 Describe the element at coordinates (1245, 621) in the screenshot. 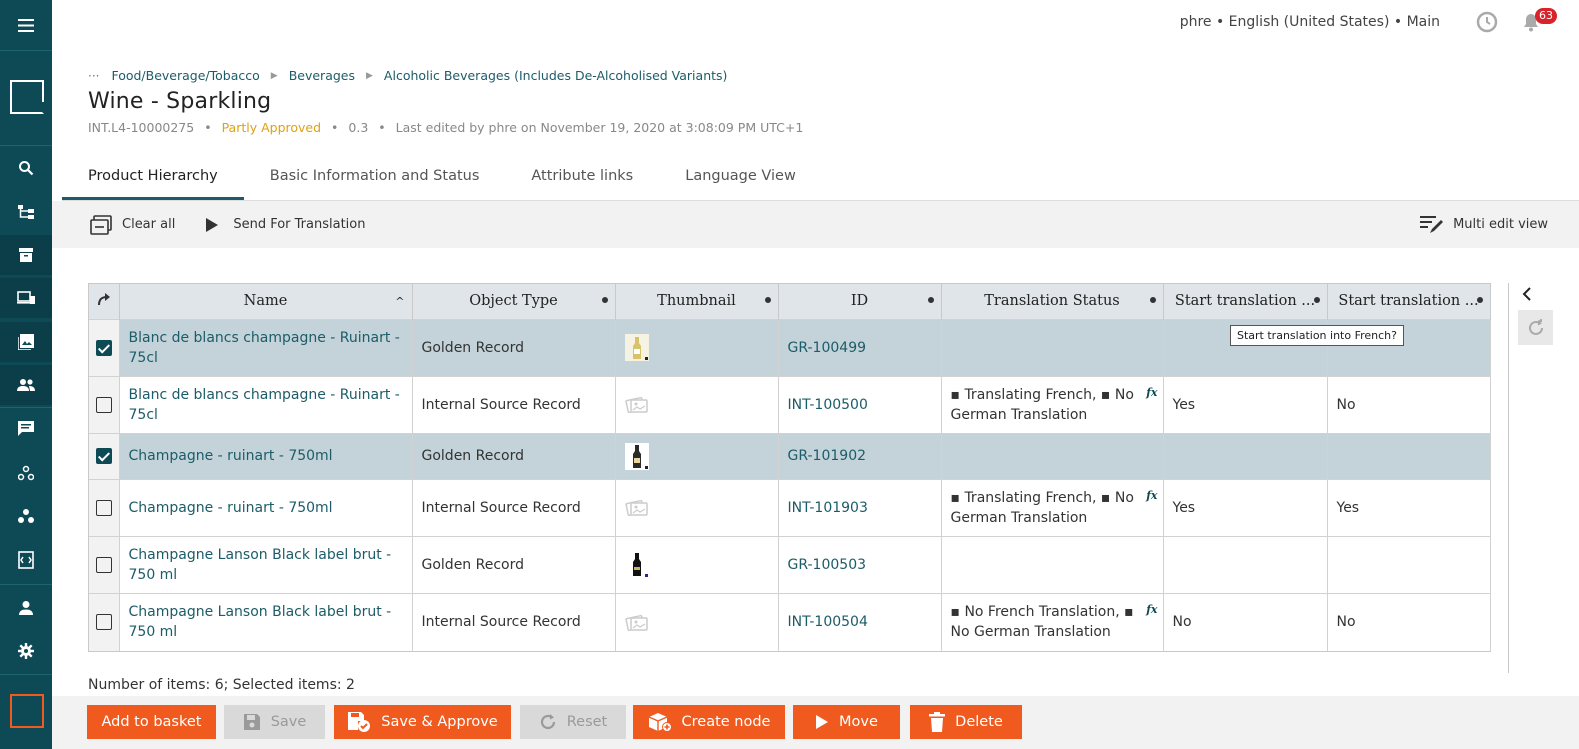

I see `cell-start-translation-fr: No` at that location.